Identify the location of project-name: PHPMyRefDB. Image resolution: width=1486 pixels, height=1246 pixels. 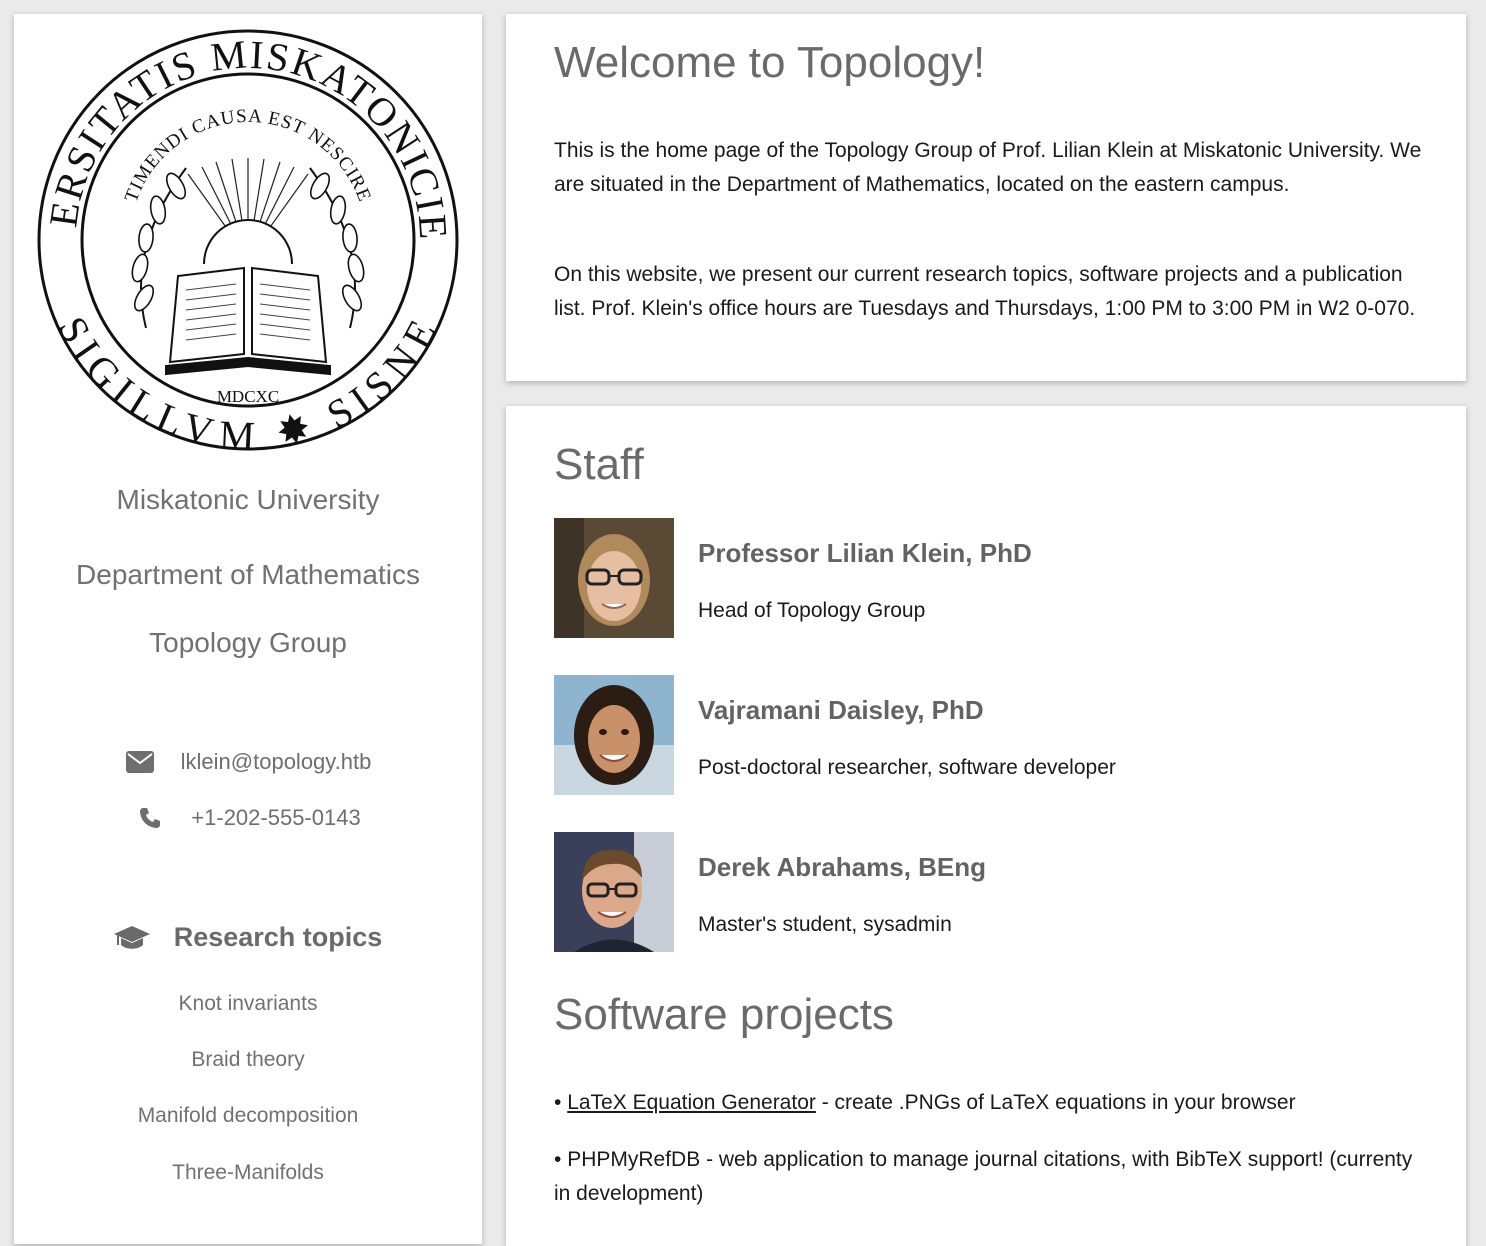
(634, 1159).